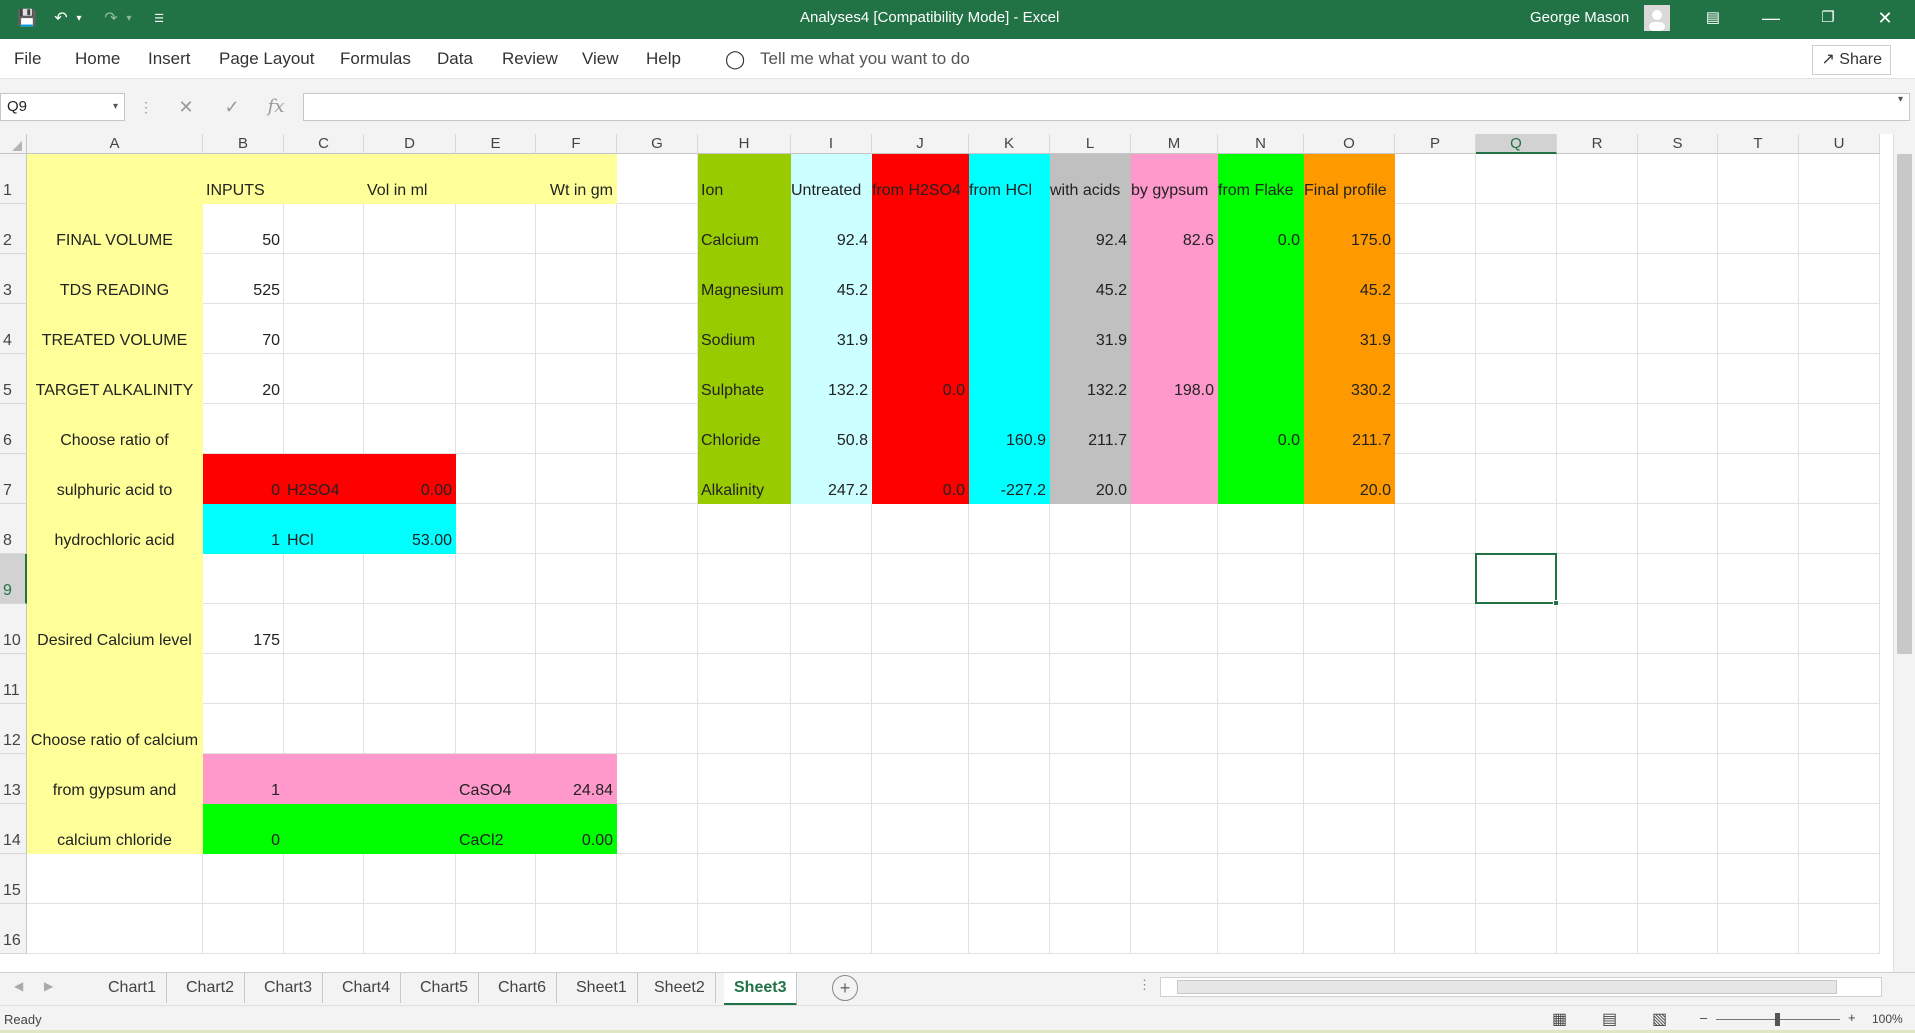 The height and width of the screenshot is (1033, 1915). I want to click on cell-j1: from H2SO4, so click(920, 179).